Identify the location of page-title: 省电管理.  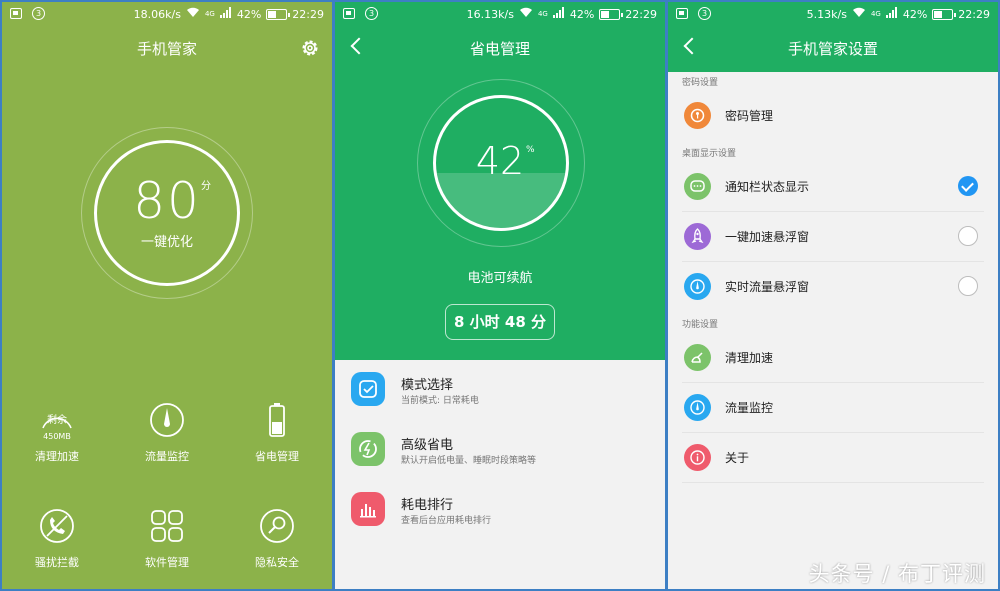
(499, 49).